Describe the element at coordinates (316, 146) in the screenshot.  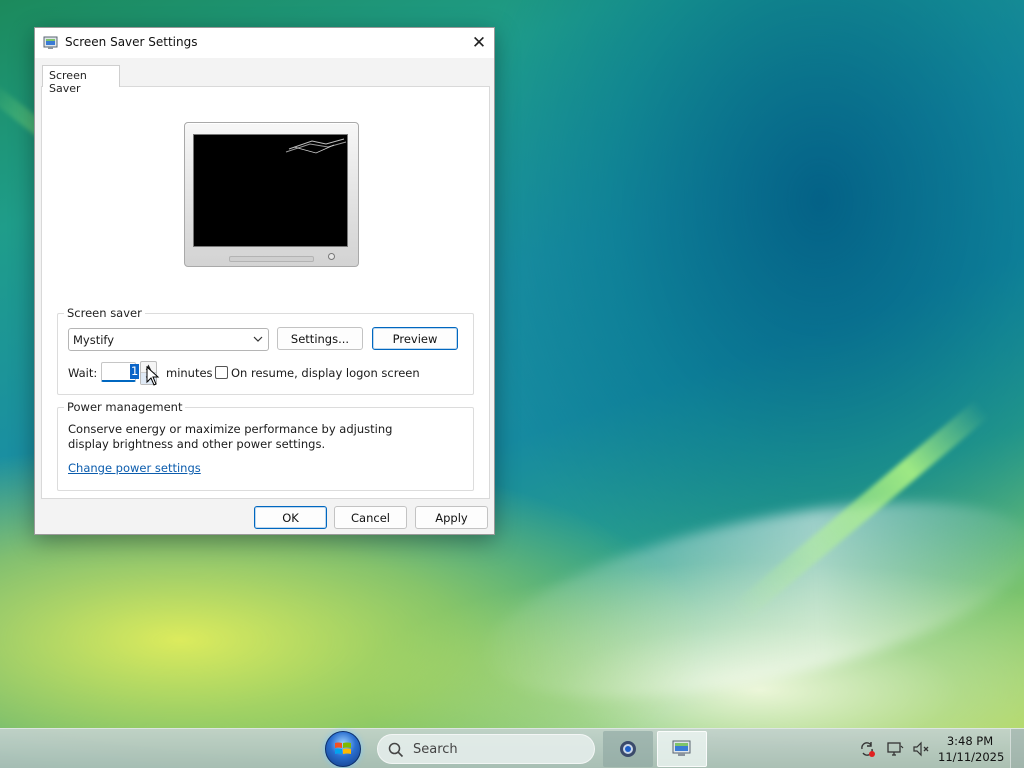
I see `mystify-preview-graphic` at that location.